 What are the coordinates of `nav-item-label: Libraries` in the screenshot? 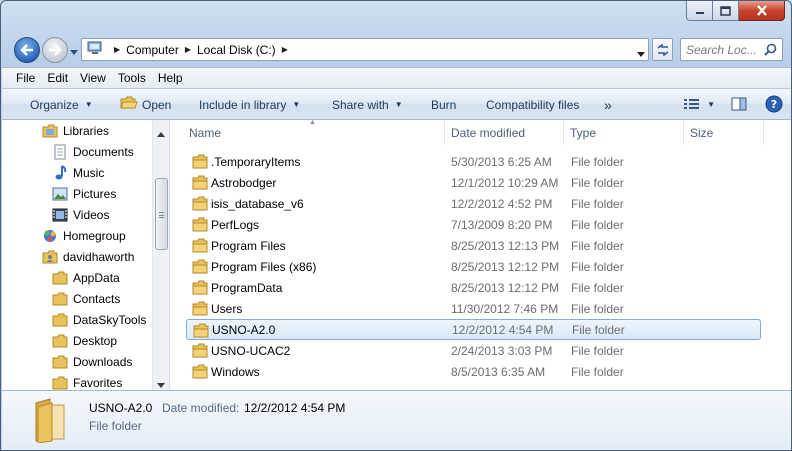 It's located at (86, 130).